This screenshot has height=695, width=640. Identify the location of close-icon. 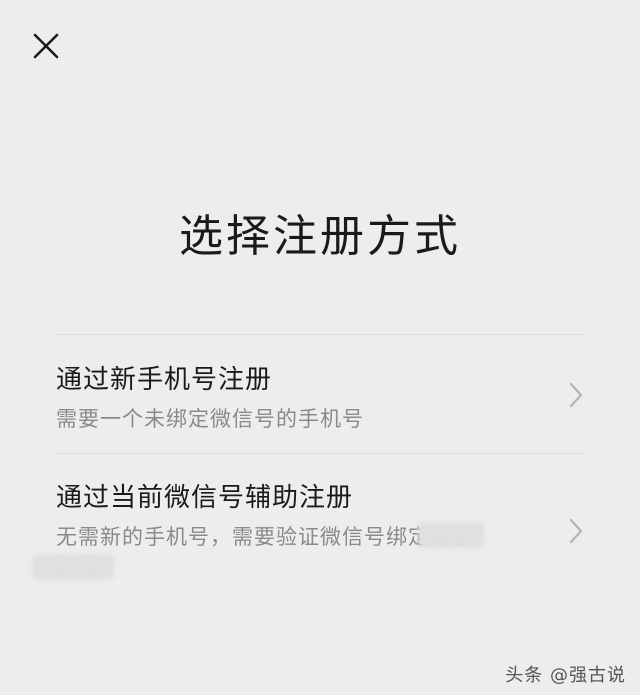
(46, 46).